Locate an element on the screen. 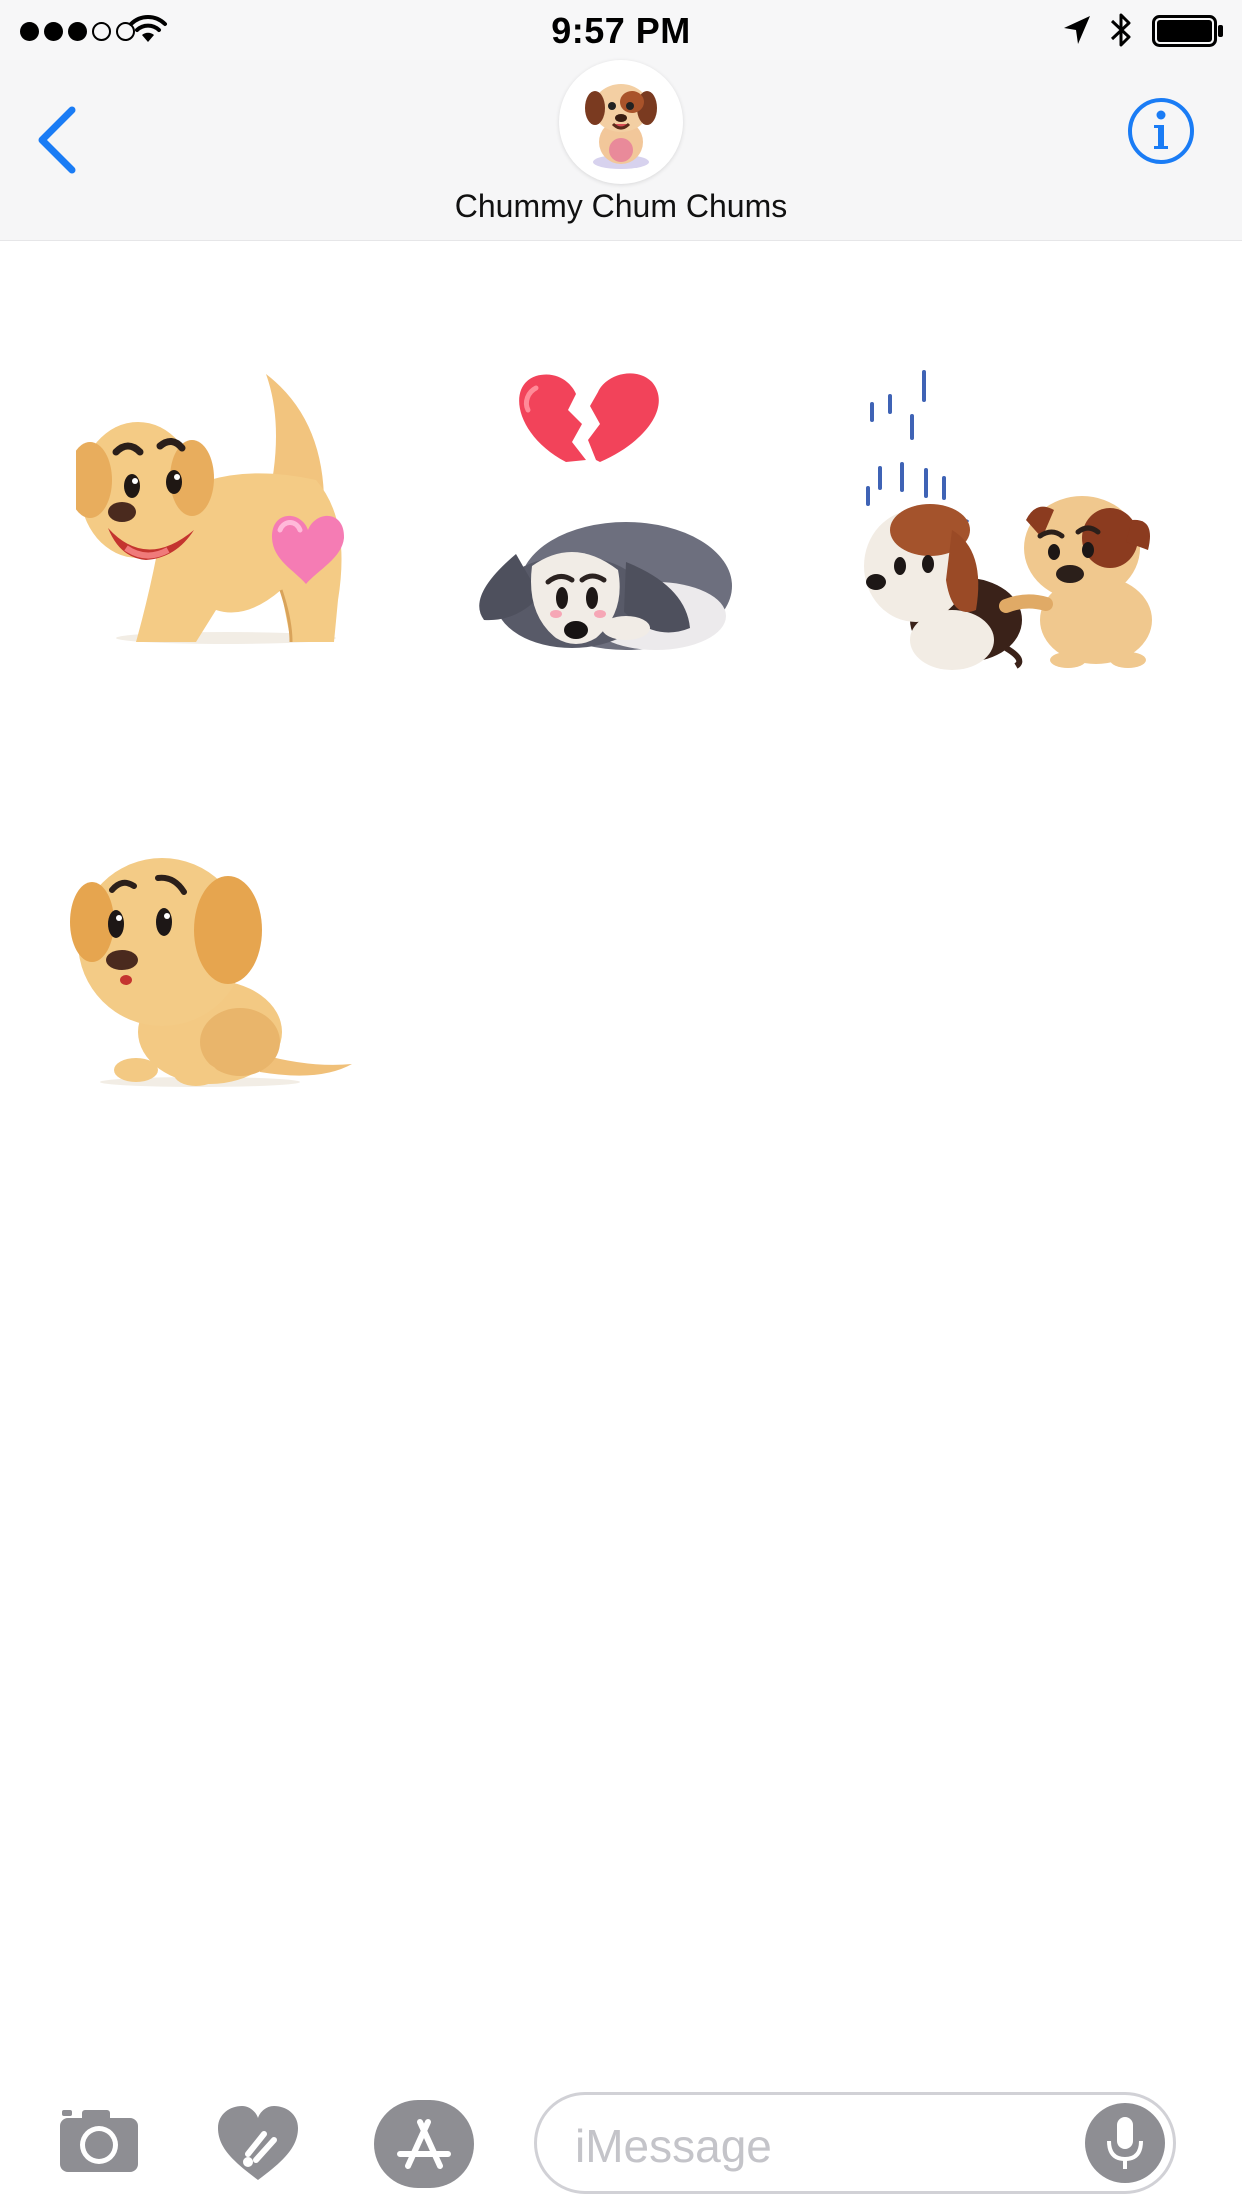 This screenshot has height=2208, width=1242. camera-icon is located at coordinates (98, 2140).